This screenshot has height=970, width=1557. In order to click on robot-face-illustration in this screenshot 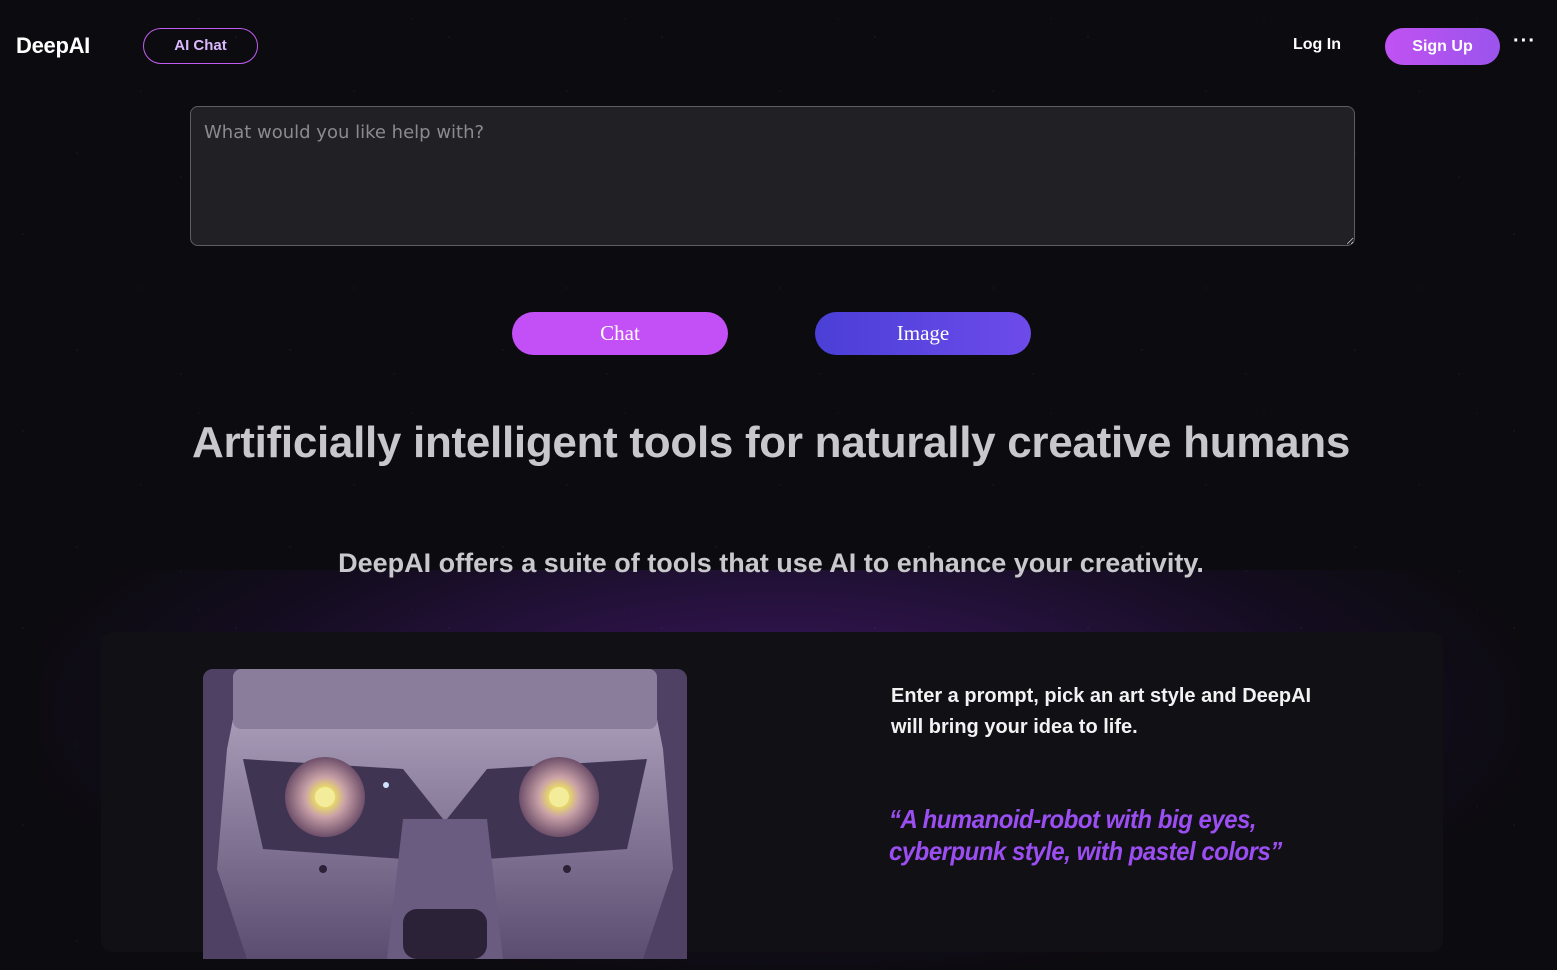, I will do `click(445, 814)`.